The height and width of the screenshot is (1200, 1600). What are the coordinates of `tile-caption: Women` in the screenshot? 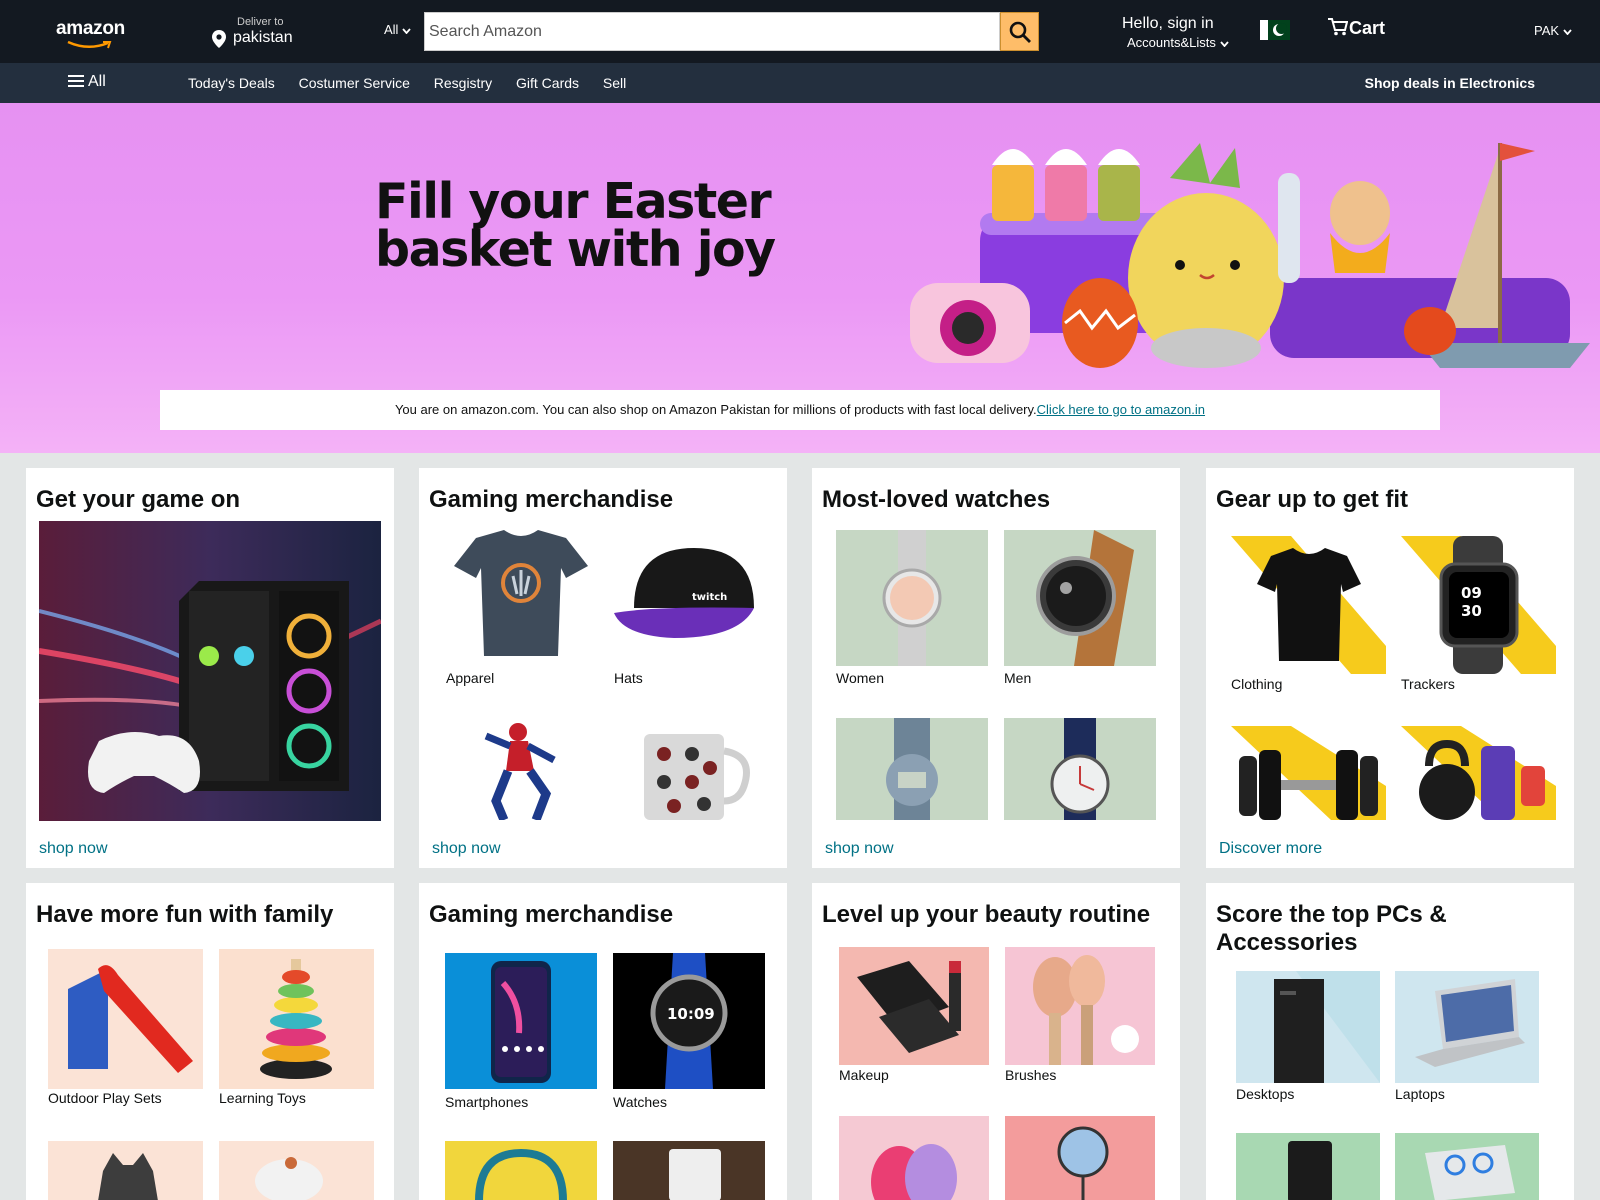 It's located at (860, 678).